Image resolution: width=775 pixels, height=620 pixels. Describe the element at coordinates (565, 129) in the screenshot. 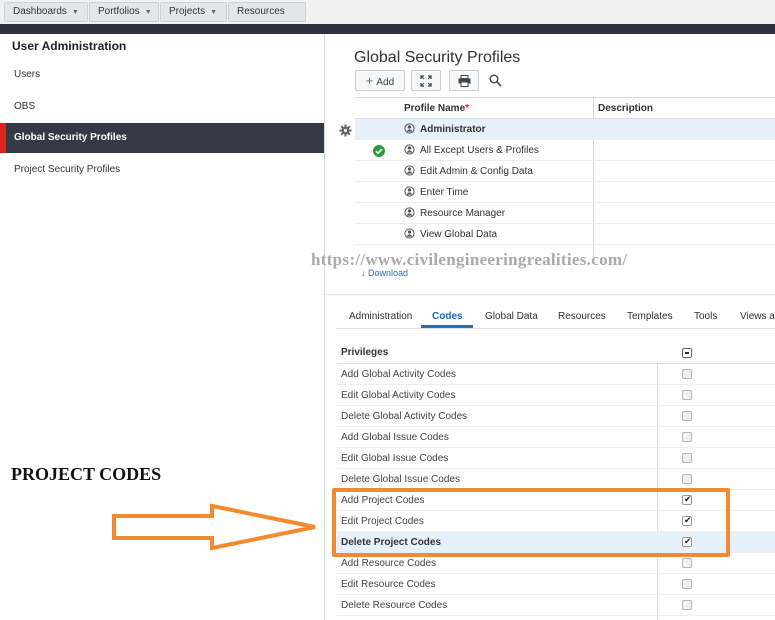

I see `profile-row-administrator: Administrator` at that location.